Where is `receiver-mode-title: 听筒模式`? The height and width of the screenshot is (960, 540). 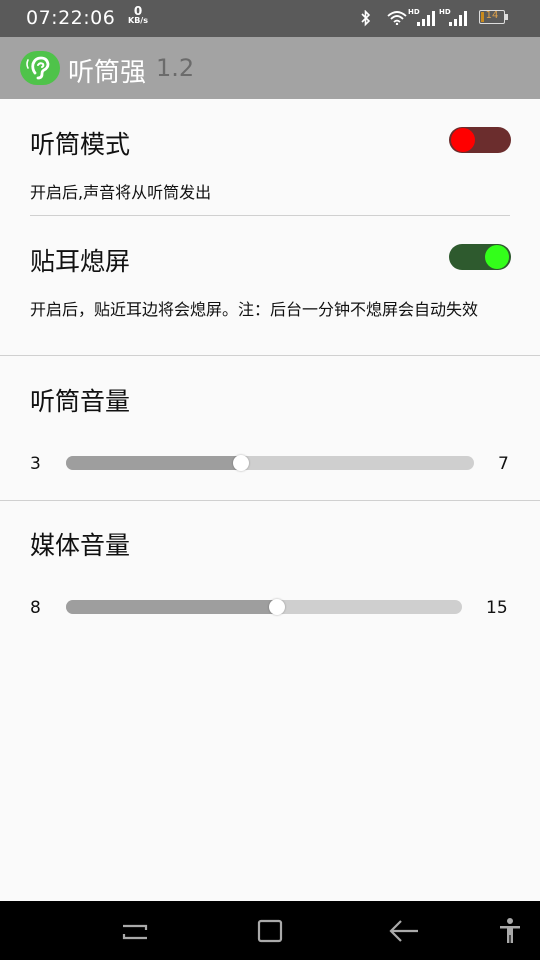
receiver-mode-title: 听筒模式 is located at coordinates (80, 144).